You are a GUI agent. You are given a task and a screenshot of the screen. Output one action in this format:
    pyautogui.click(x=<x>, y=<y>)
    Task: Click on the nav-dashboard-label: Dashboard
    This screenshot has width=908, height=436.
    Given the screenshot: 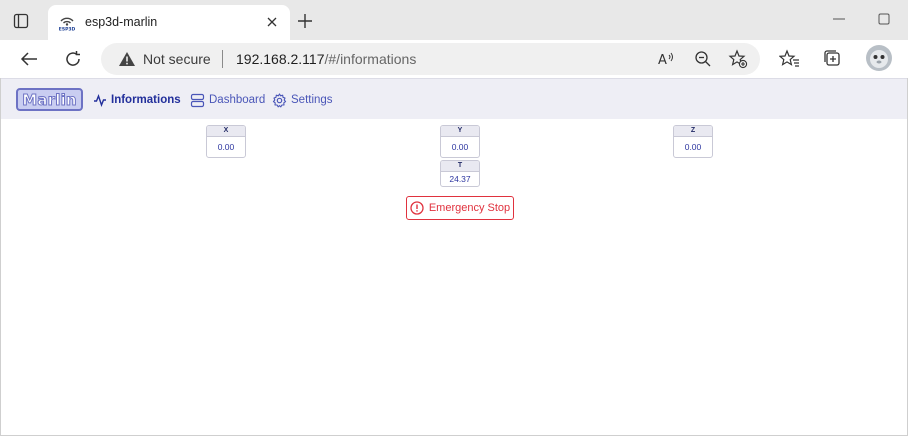 What is the action you would take?
    pyautogui.click(x=237, y=100)
    